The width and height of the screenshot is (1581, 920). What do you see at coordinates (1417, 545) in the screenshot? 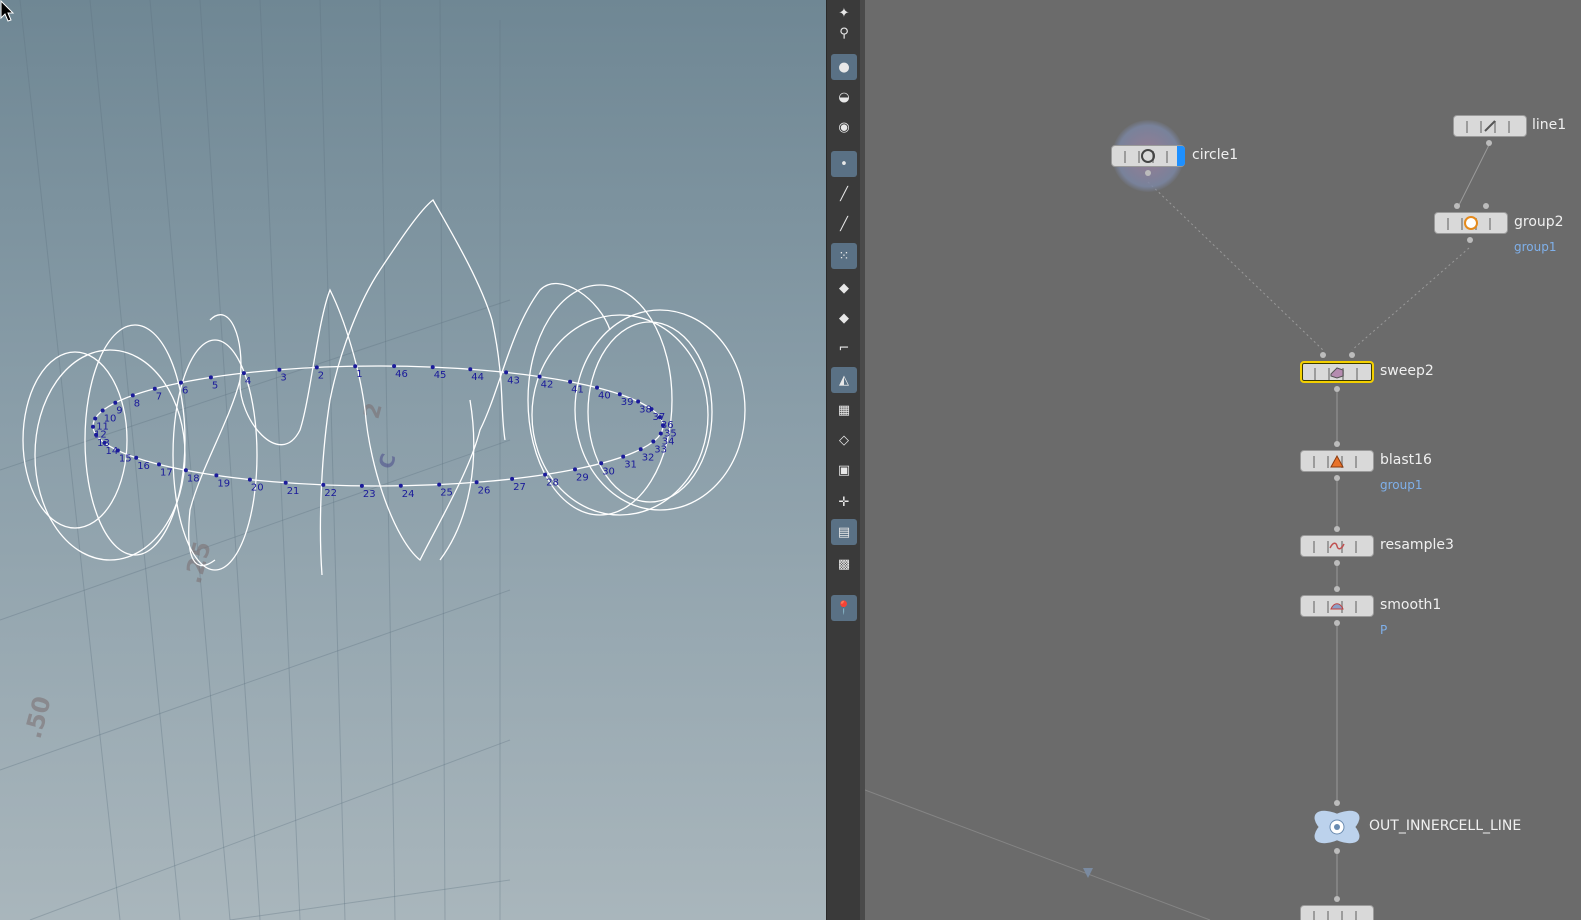
I see `node-label: resample3` at bounding box center [1417, 545].